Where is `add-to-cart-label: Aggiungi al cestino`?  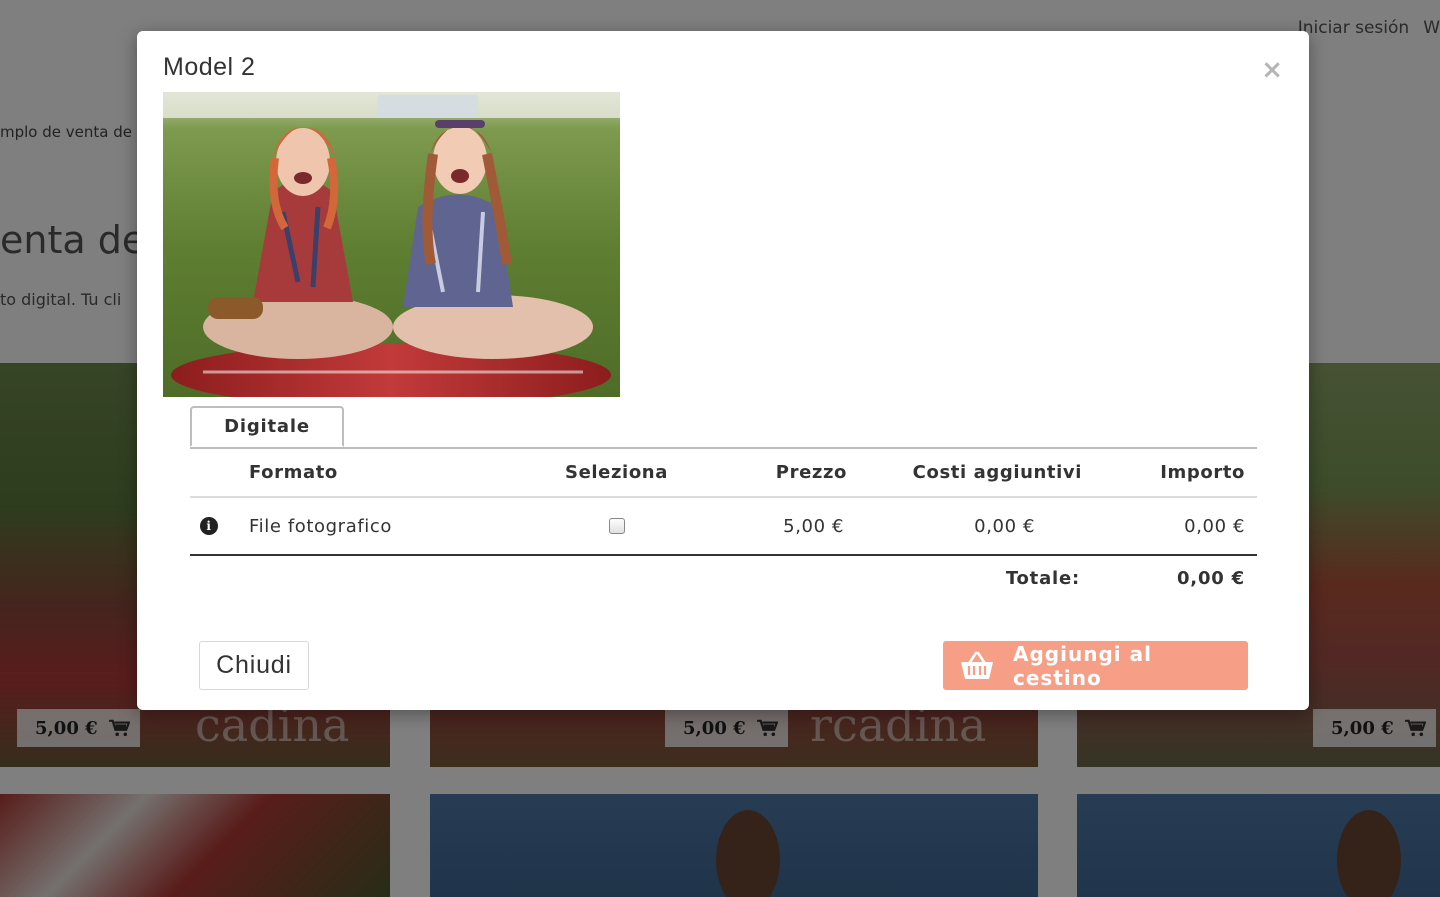
add-to-cart-label: Aggiungi al cestino is located at coordinates (1082, 665).